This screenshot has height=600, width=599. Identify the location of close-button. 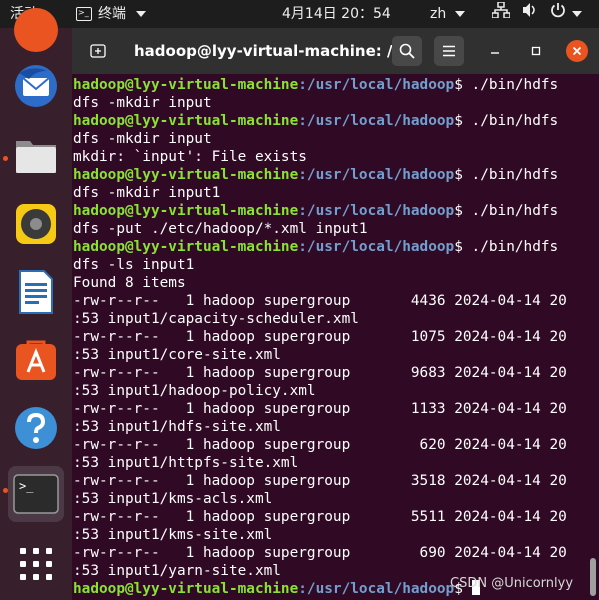
(577, 51).